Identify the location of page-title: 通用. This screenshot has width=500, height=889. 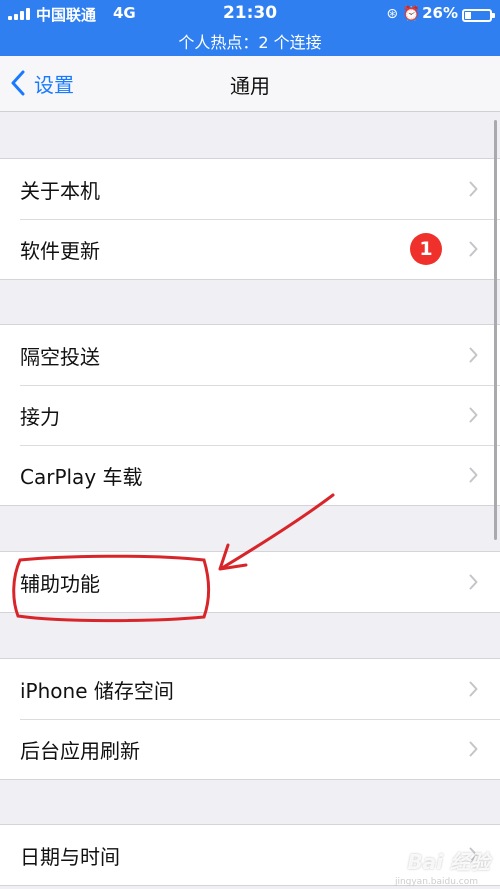
(250, 86).